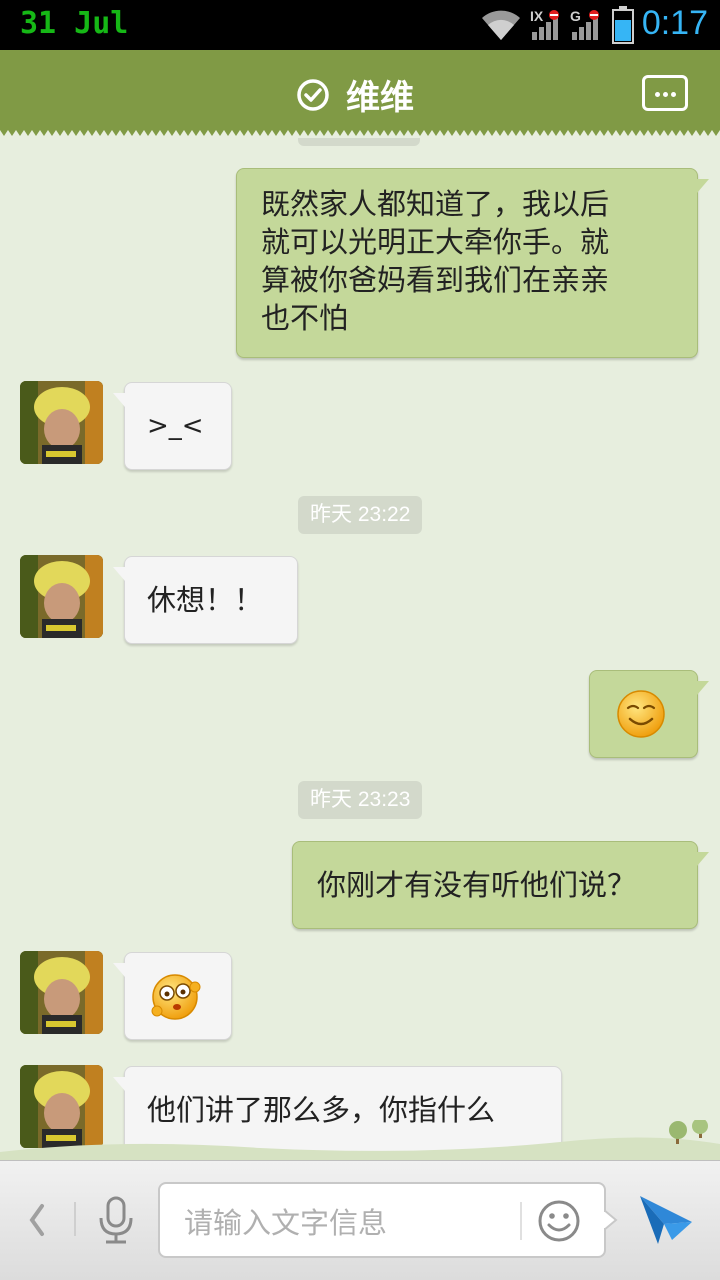 The width and height of the screenshot is (720, 1280). Describe the element at coordinates (501, 25) in the screenshot. I see `wifi-icon` at that location.